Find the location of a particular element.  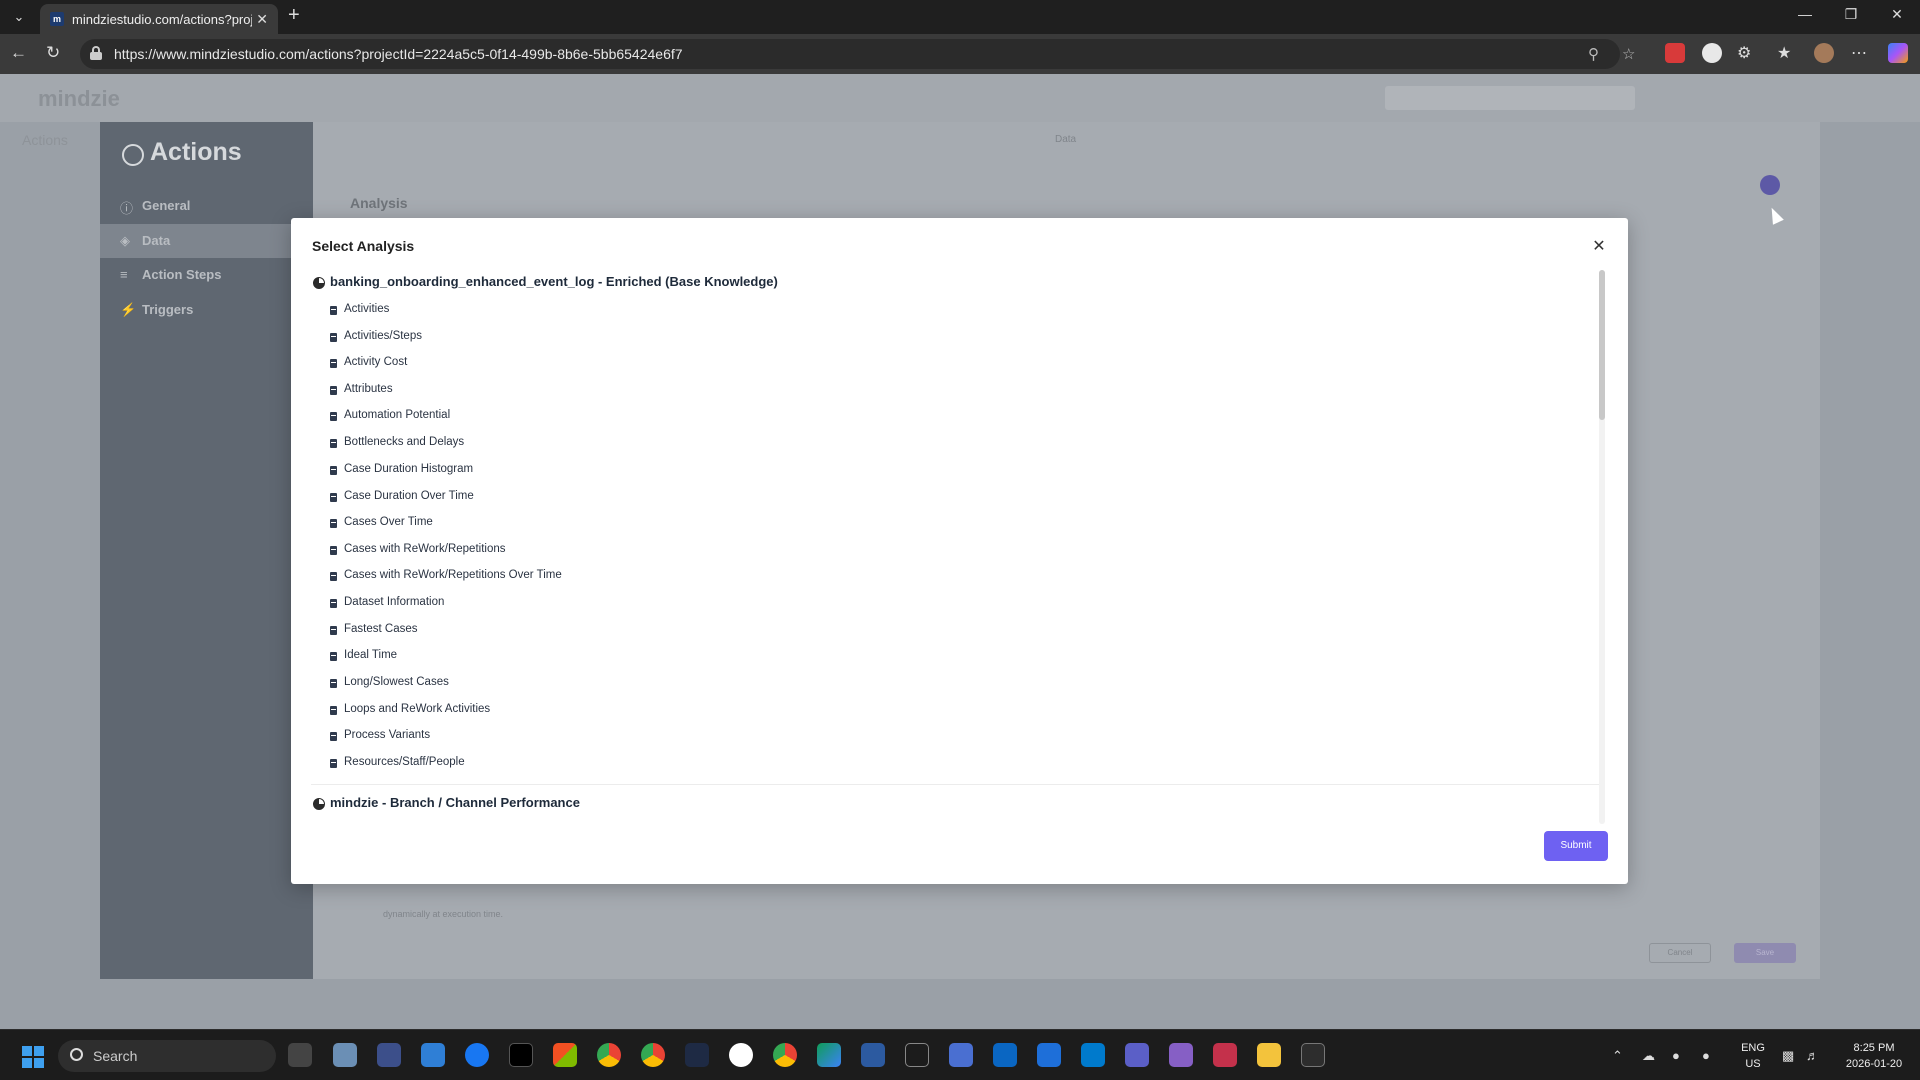

sidebar-item-data: ◈ Data is located at coordinates (206, 241).